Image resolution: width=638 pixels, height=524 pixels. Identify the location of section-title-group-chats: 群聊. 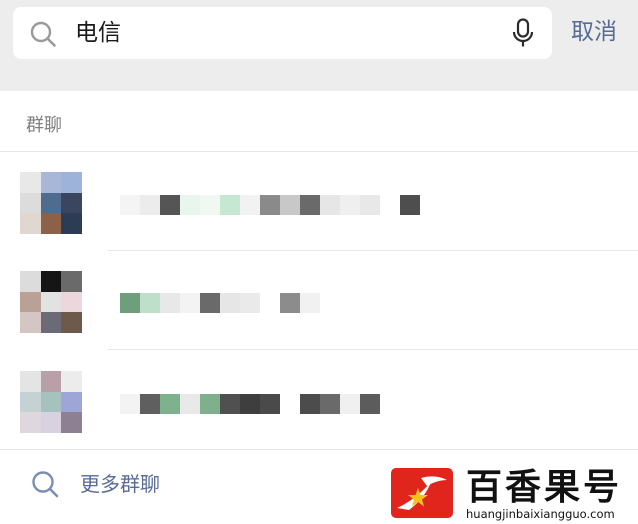
(44, 125).